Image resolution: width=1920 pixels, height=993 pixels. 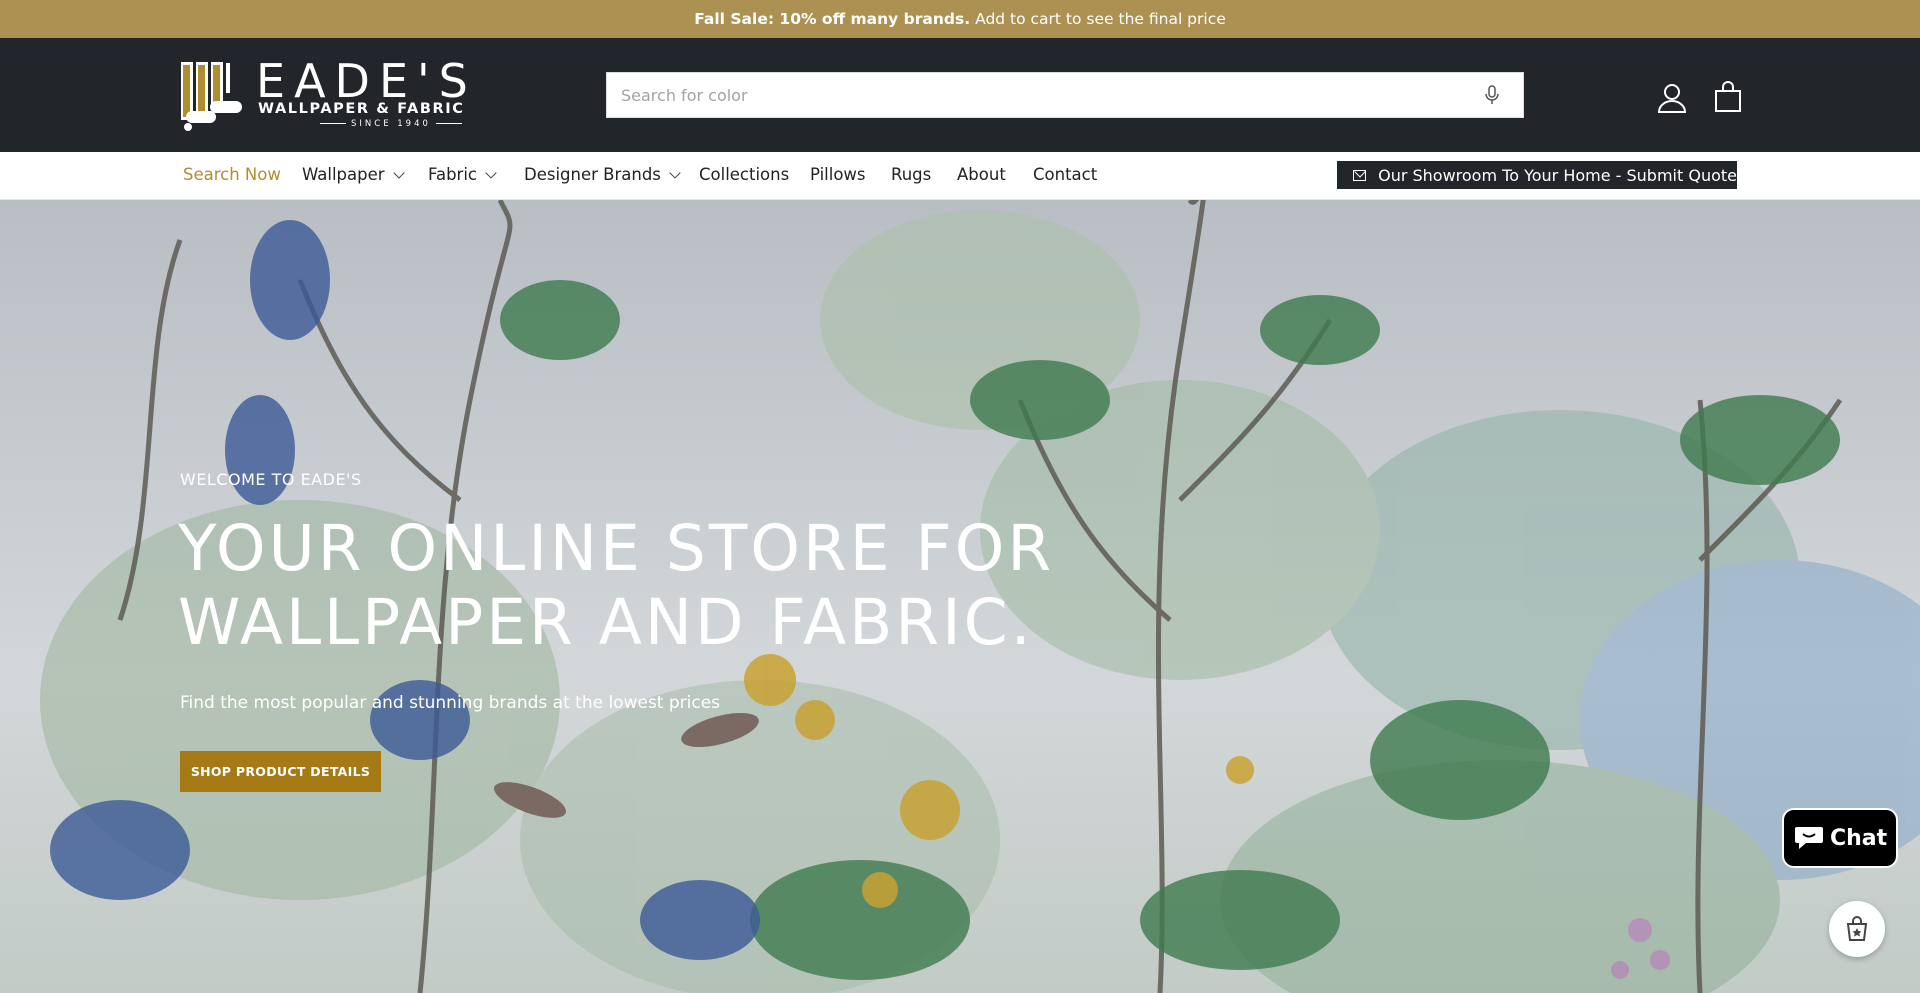 I want to click on logo: EADE'S WALLPAPER & FABRIC SINCE 1940, so click(x=330, y=94).